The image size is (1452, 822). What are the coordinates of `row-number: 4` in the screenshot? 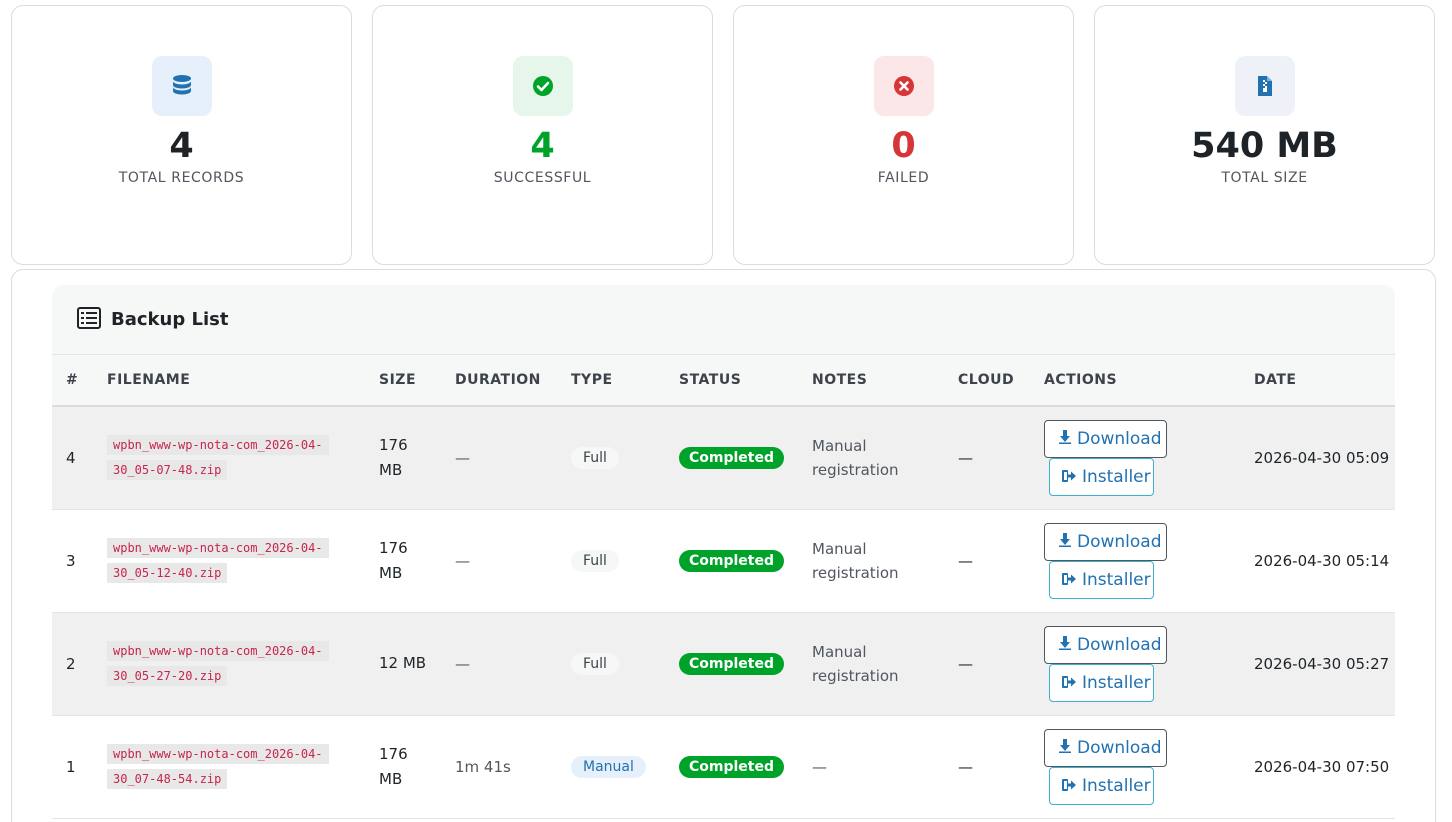 It's located at (71, 457).